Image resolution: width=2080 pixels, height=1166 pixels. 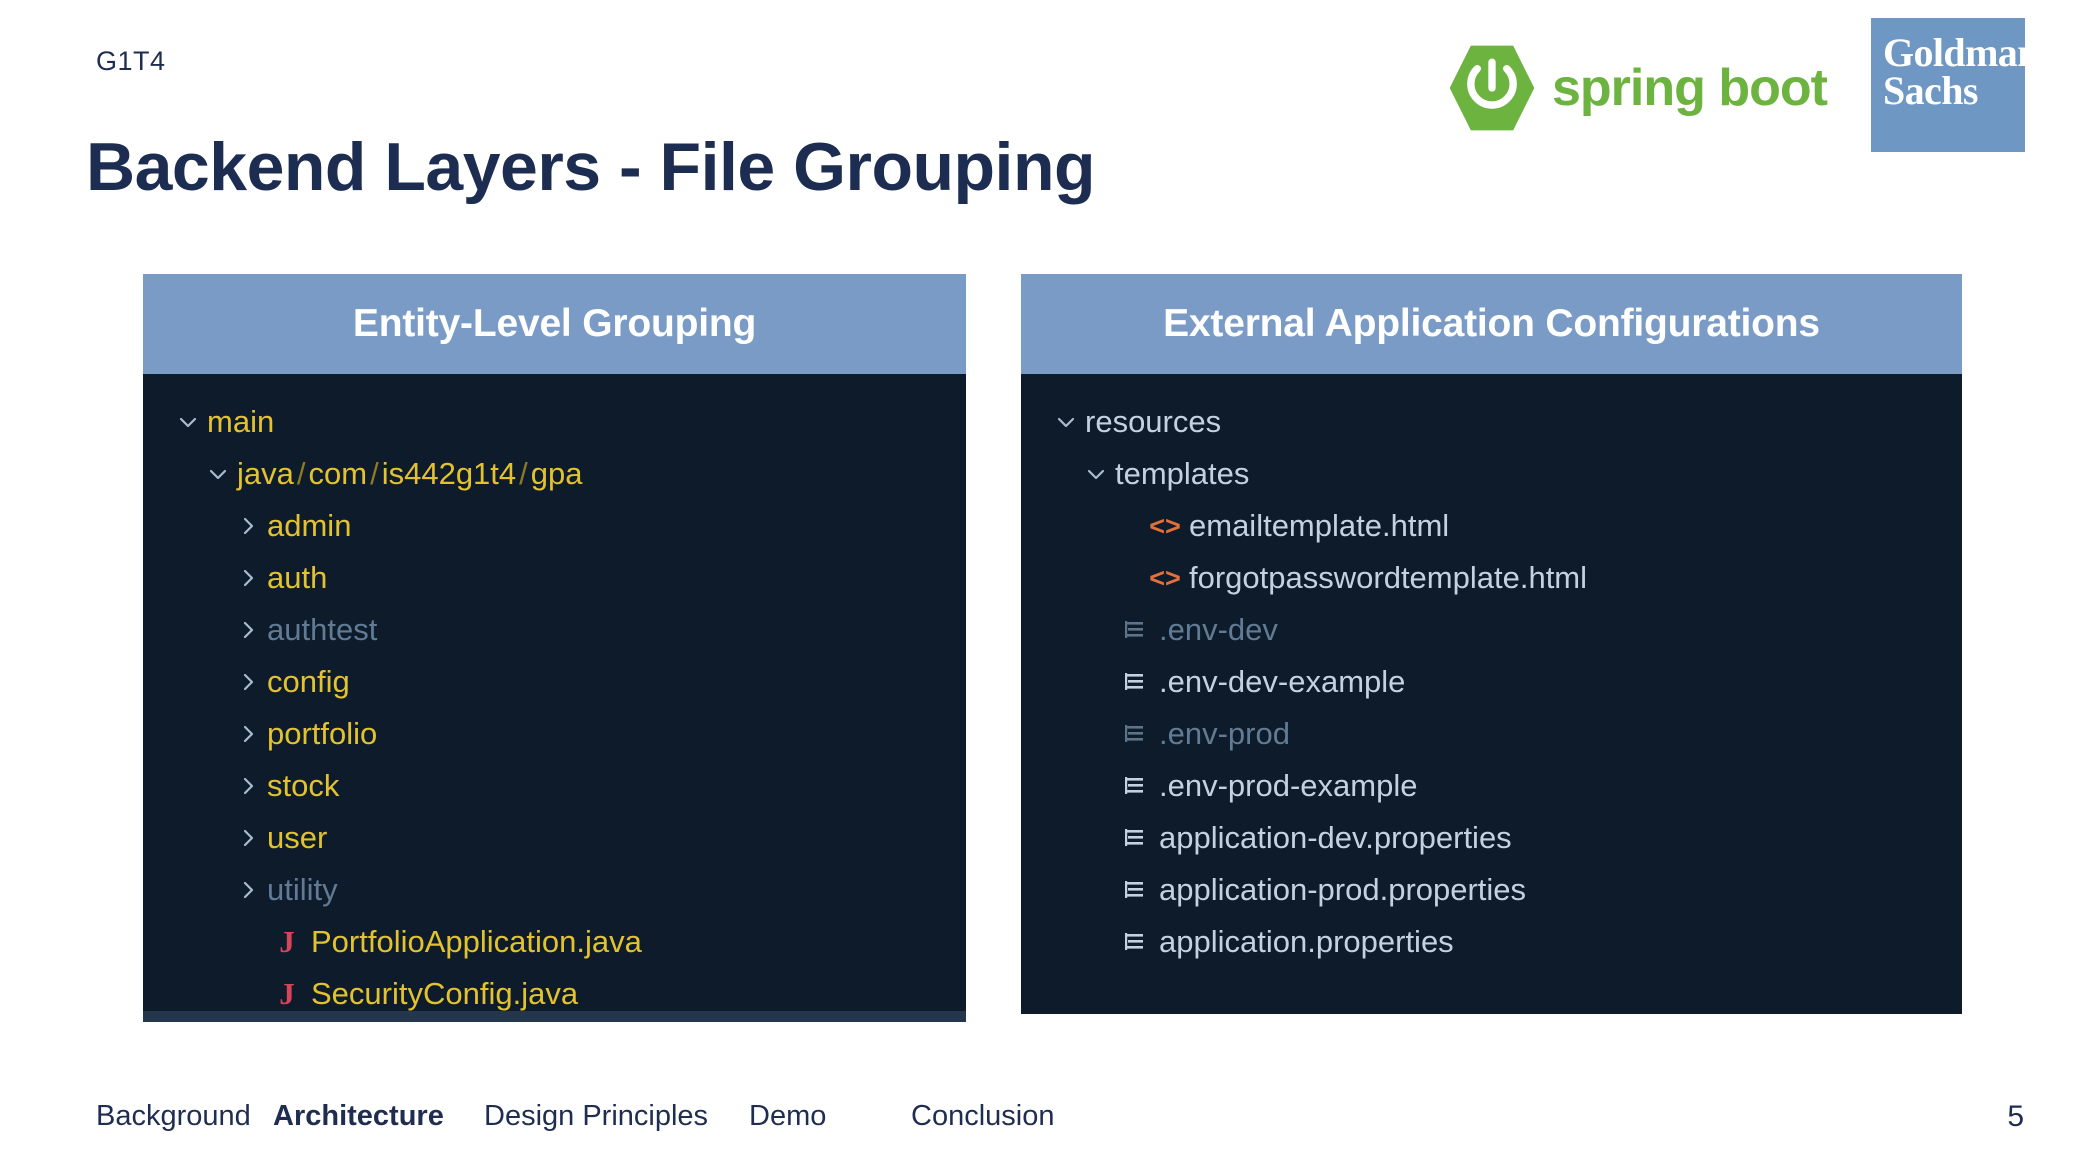 What do you see at coordinates (1491, 890) in the screenshot?
I see `tree-row: application-prod.properties` at bounding box center [1491, 890].